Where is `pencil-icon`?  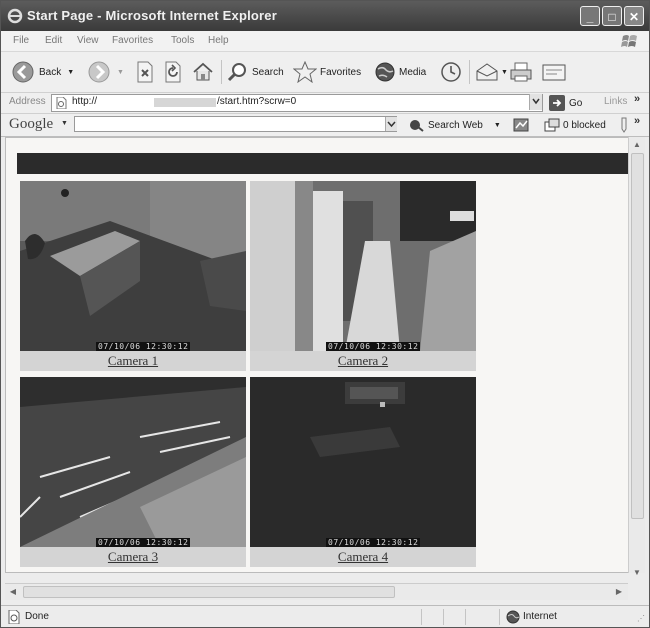
pencil-icon is located at coordinates (624, 125).